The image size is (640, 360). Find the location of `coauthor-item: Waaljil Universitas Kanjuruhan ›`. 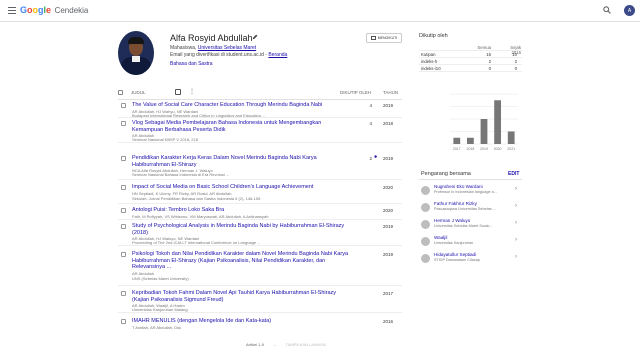

coauthor-item: Waaljil Universitas Kanjuruhan › is located at coordinates (470, 242).